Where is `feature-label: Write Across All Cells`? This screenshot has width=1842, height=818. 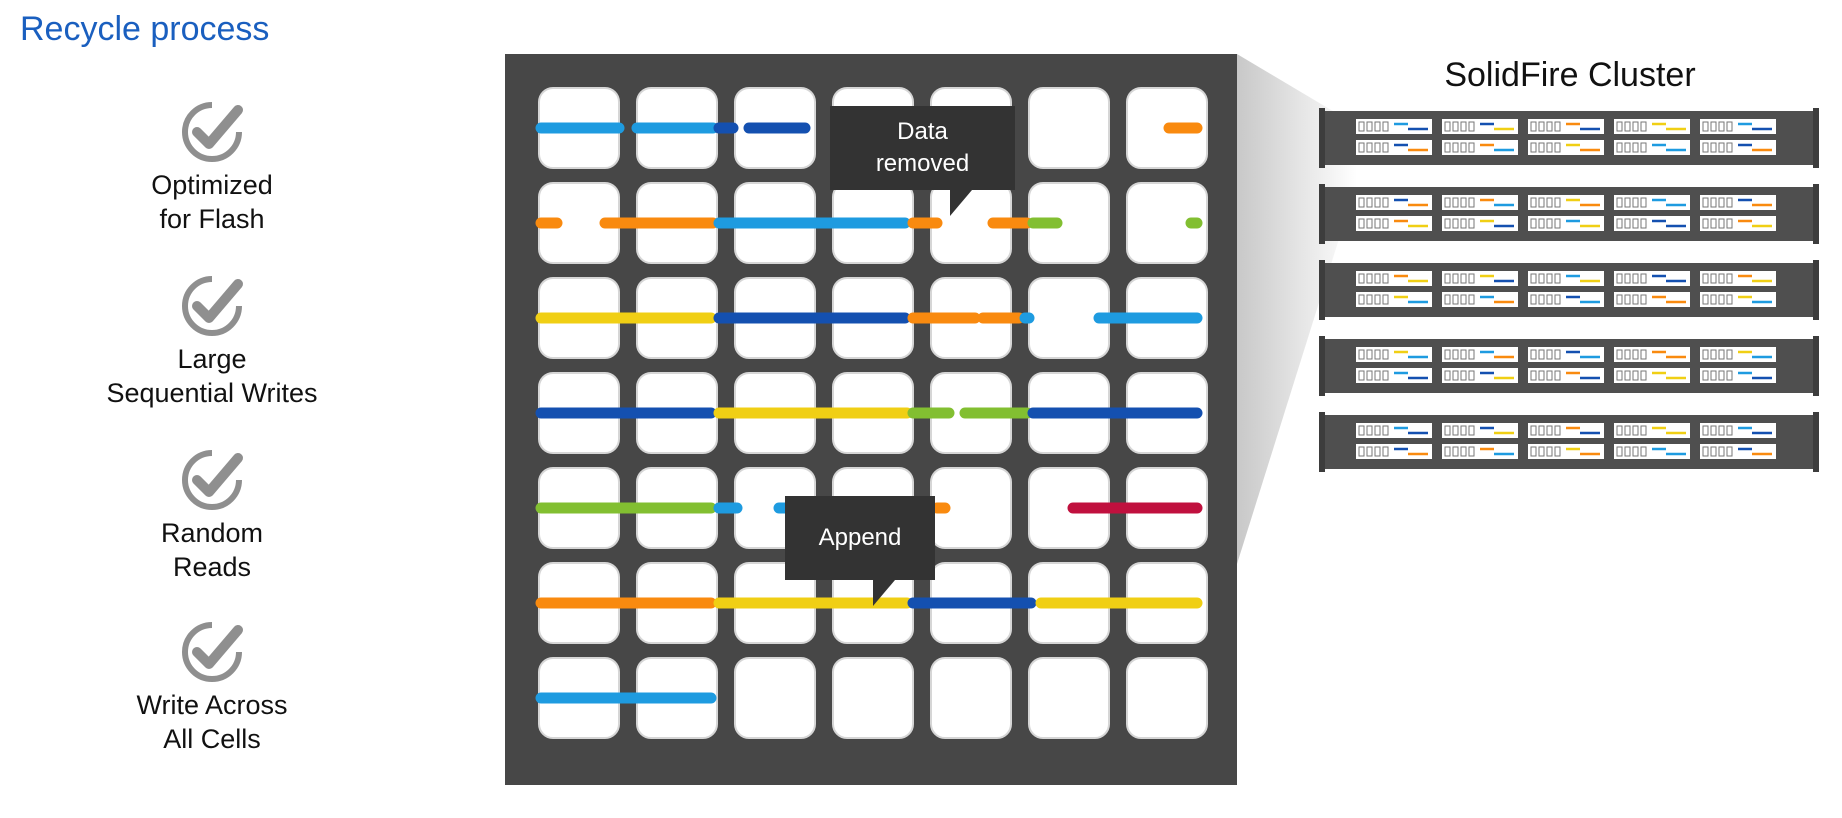 feature-label: Write Across All Cells is located at coordinates (212, 722).